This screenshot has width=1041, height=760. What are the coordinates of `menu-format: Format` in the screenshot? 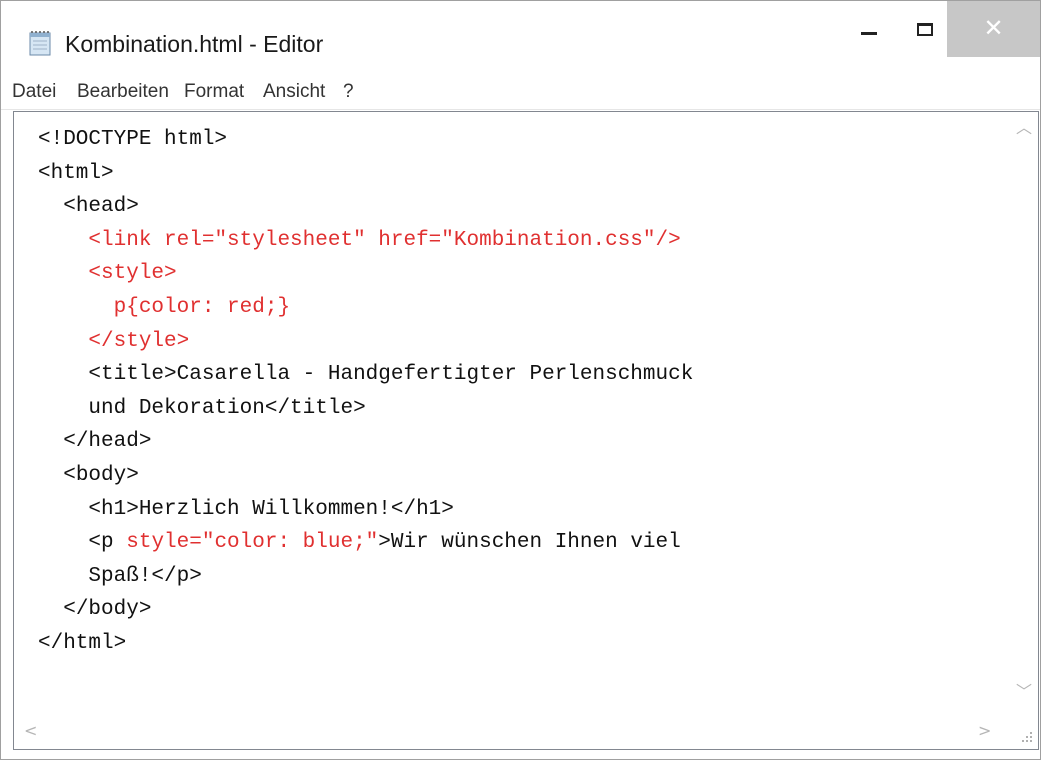 It's located at (214, 92).